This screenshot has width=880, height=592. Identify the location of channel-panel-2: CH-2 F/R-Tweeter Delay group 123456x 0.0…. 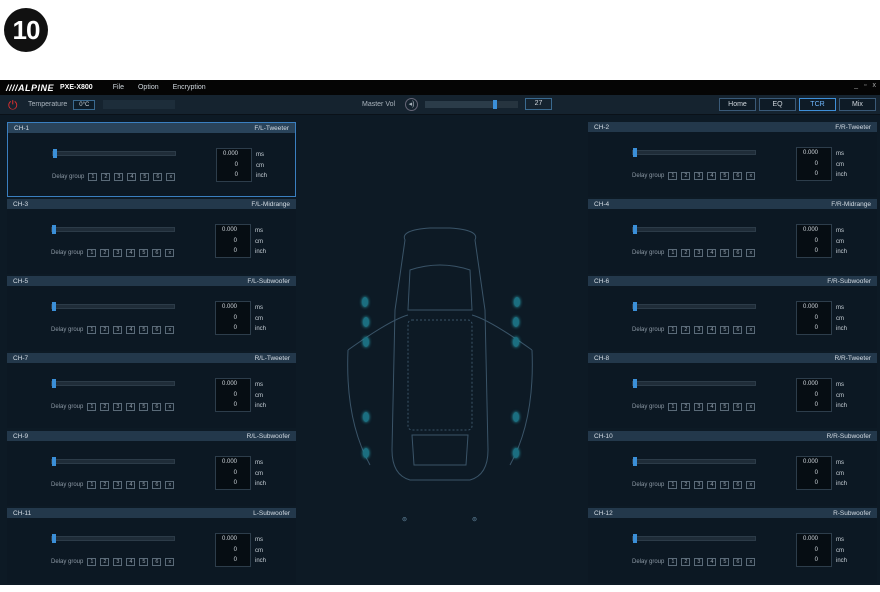
(732, 159).